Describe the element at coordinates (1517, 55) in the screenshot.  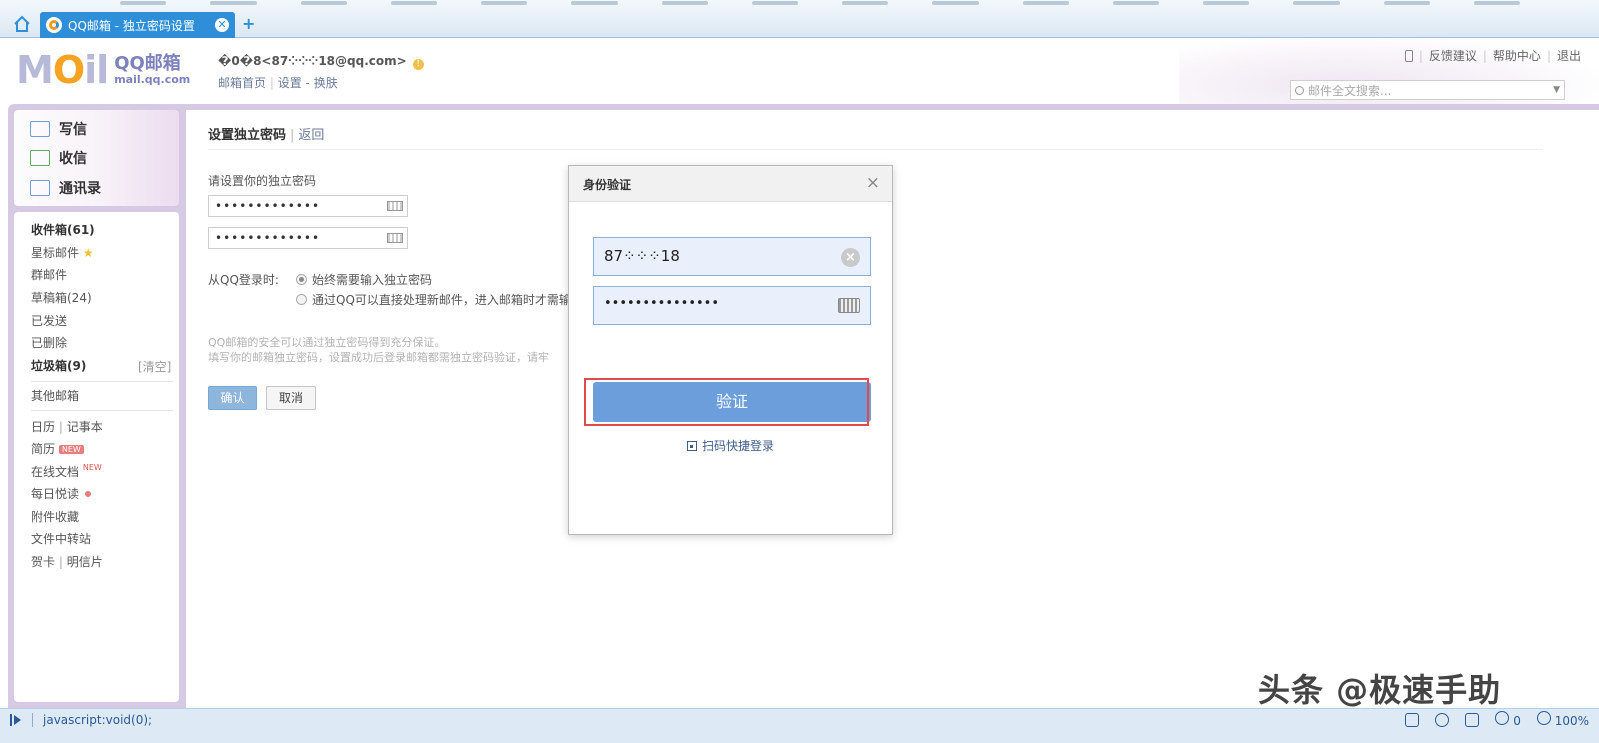
I see `link-help: 帮助中心` at that location.